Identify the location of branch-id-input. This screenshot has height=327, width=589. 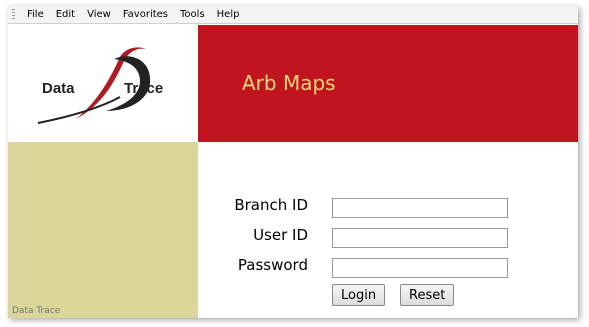
(420, 208).